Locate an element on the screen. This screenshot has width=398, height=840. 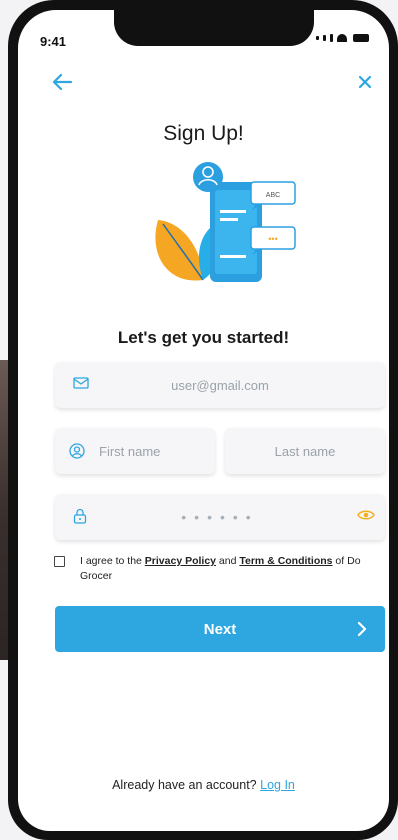
signal-icon is located at coordinates (317, 38).